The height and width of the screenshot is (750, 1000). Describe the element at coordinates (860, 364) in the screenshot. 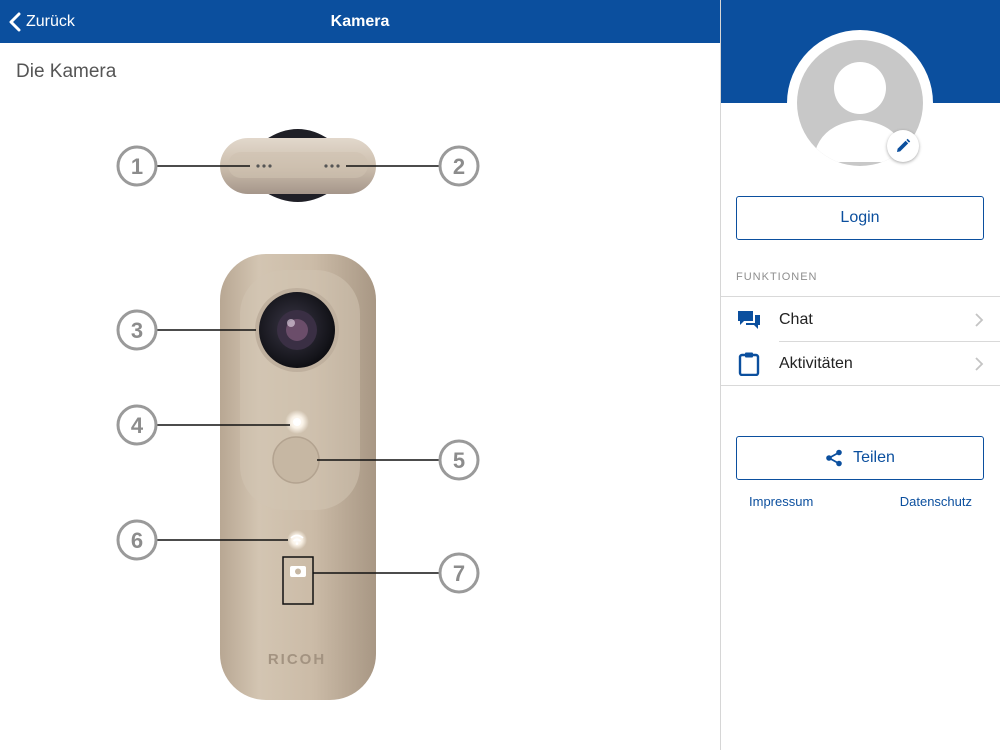

I see `menu-item-activities: Aktivitäten` at that location.